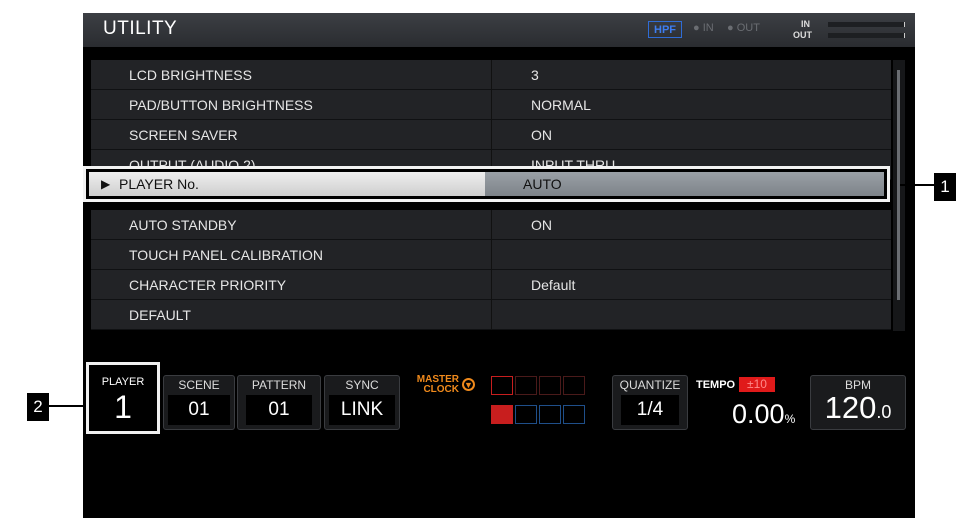 This screenshot has height=518, width=980. What do you see at coordinates (748, 28) in the screenshot?
I see `out-label: OUT` at bounding box center [748, 28].